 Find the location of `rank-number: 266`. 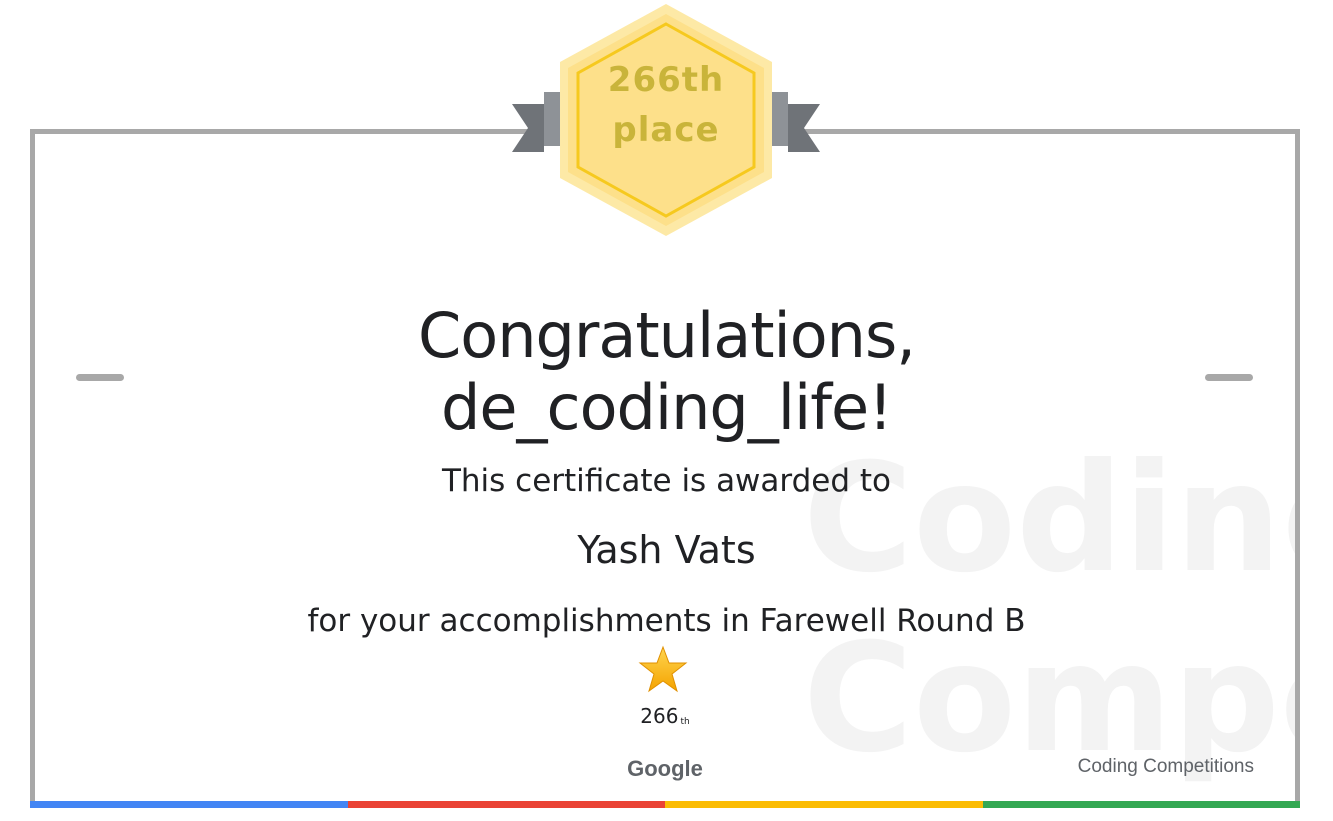

rank-number: 266 is located at coordinates (659, 716).